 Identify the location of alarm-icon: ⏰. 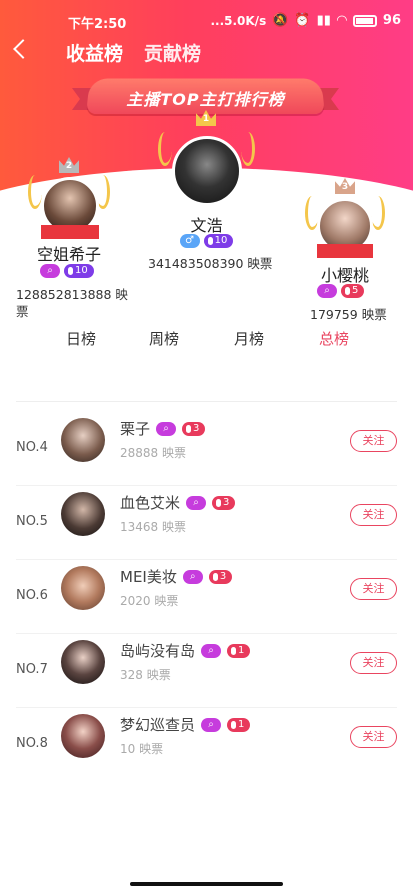
(302, 20).